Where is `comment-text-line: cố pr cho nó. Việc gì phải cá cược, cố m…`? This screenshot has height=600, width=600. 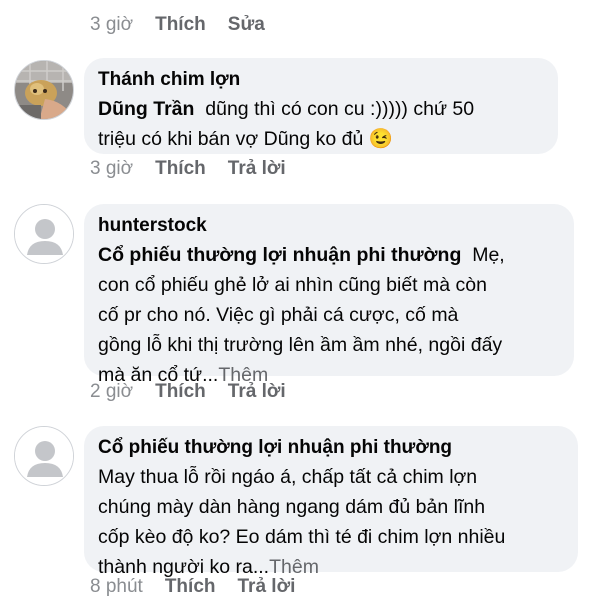
comment-text-line: cố pr cho nó. Việc gì phải cá cược, cố m… is located at coordinates (278, 315).